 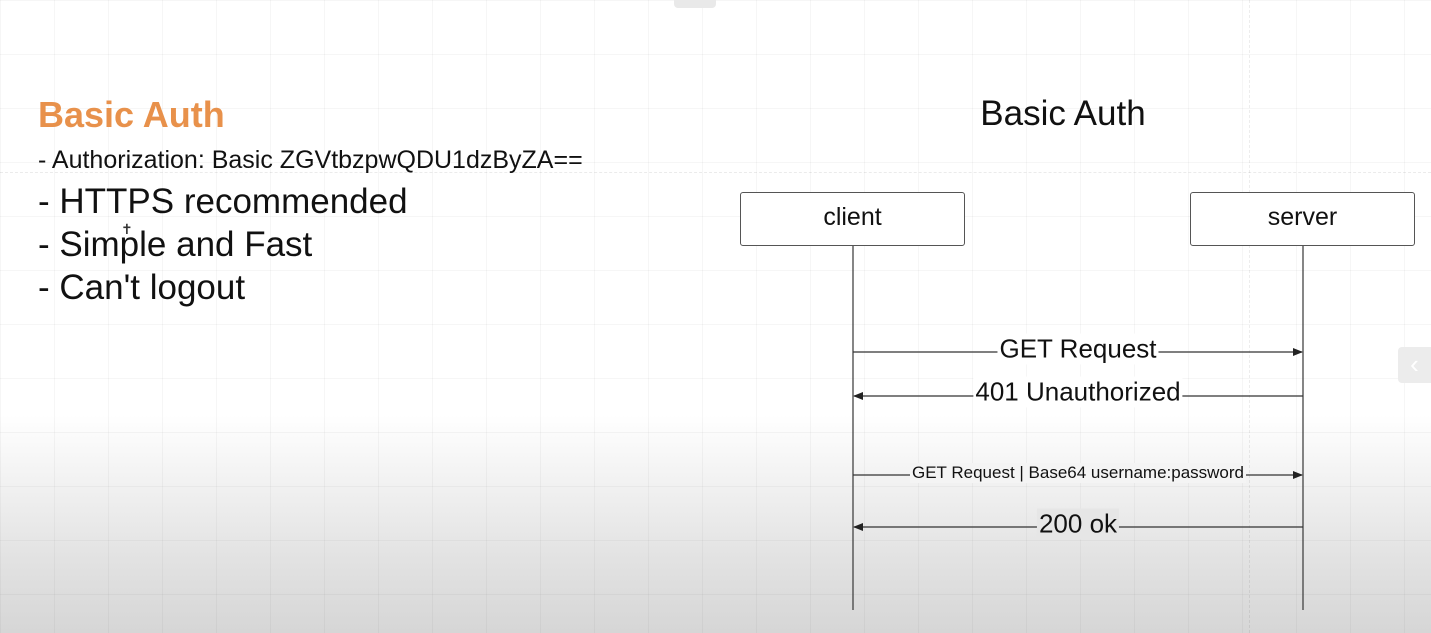 What do you see at coordinates (1078, 524) in the screenshot?
I see `message-label-200: 200 ok` at bounding box center [1078, 524].